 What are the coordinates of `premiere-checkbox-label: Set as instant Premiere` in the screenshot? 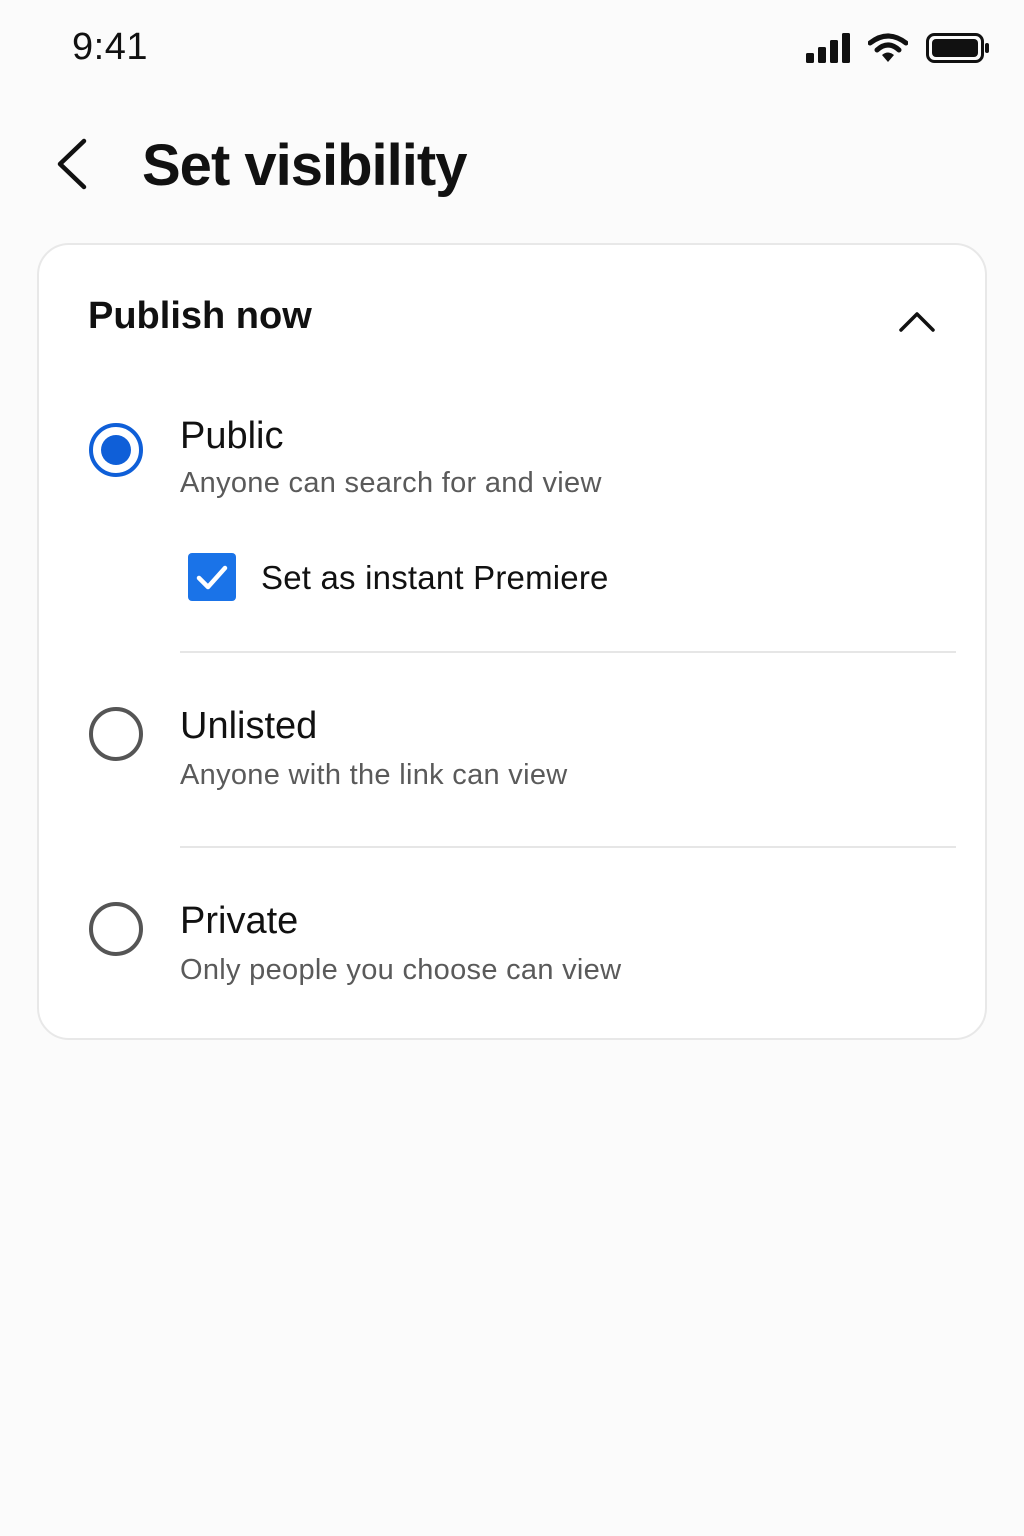 It's located at (435, 577).